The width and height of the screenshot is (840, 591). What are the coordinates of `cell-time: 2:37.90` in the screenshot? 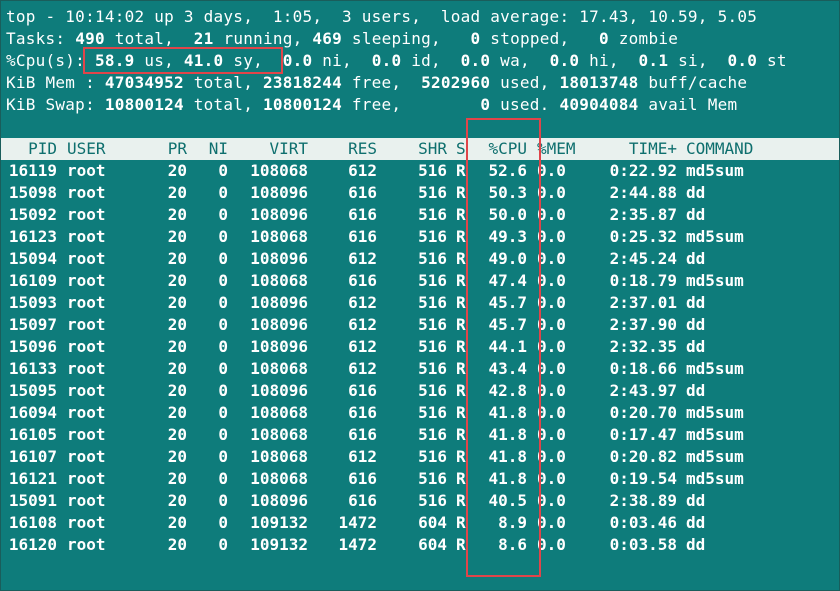 It's located at (643, 324).